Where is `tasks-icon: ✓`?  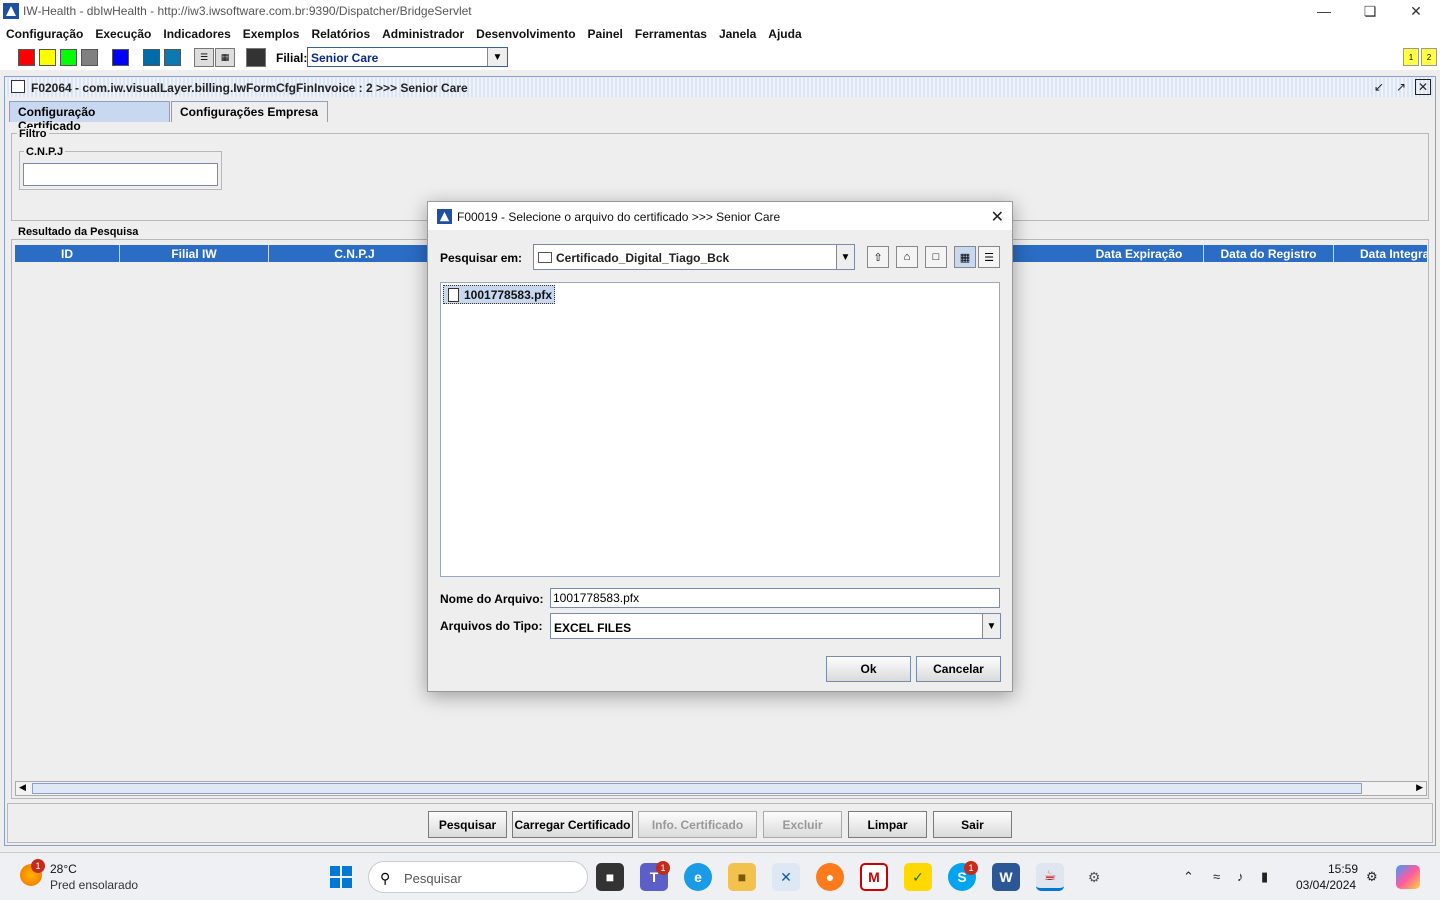 tasks-icon: ✓ is located at coordinates (918, 877).